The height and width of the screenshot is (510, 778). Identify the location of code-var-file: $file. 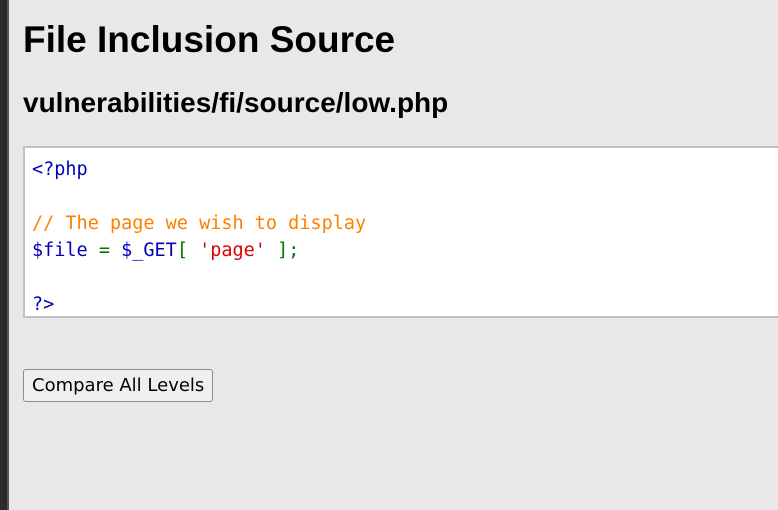
(60, 250).